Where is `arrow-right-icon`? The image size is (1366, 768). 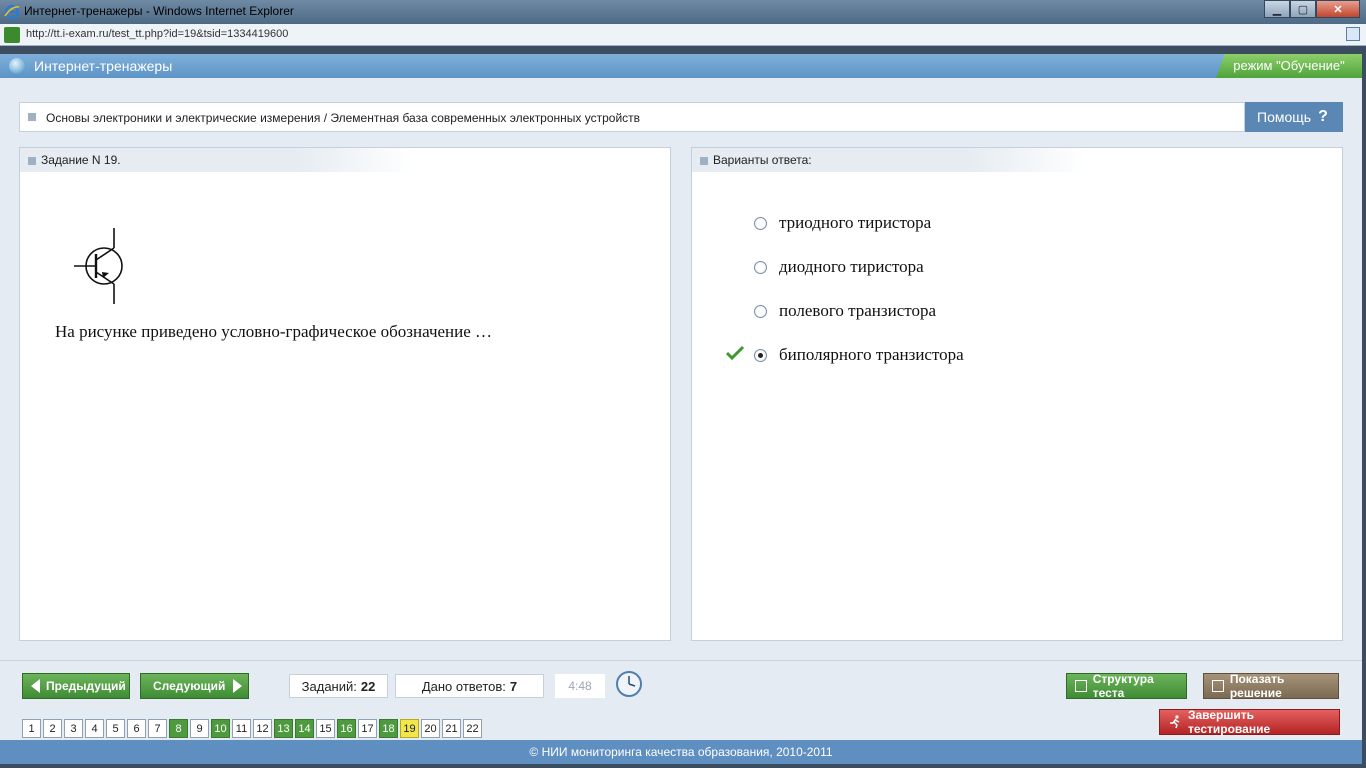 arrow-right-icon is located at coordinates (238, 686).